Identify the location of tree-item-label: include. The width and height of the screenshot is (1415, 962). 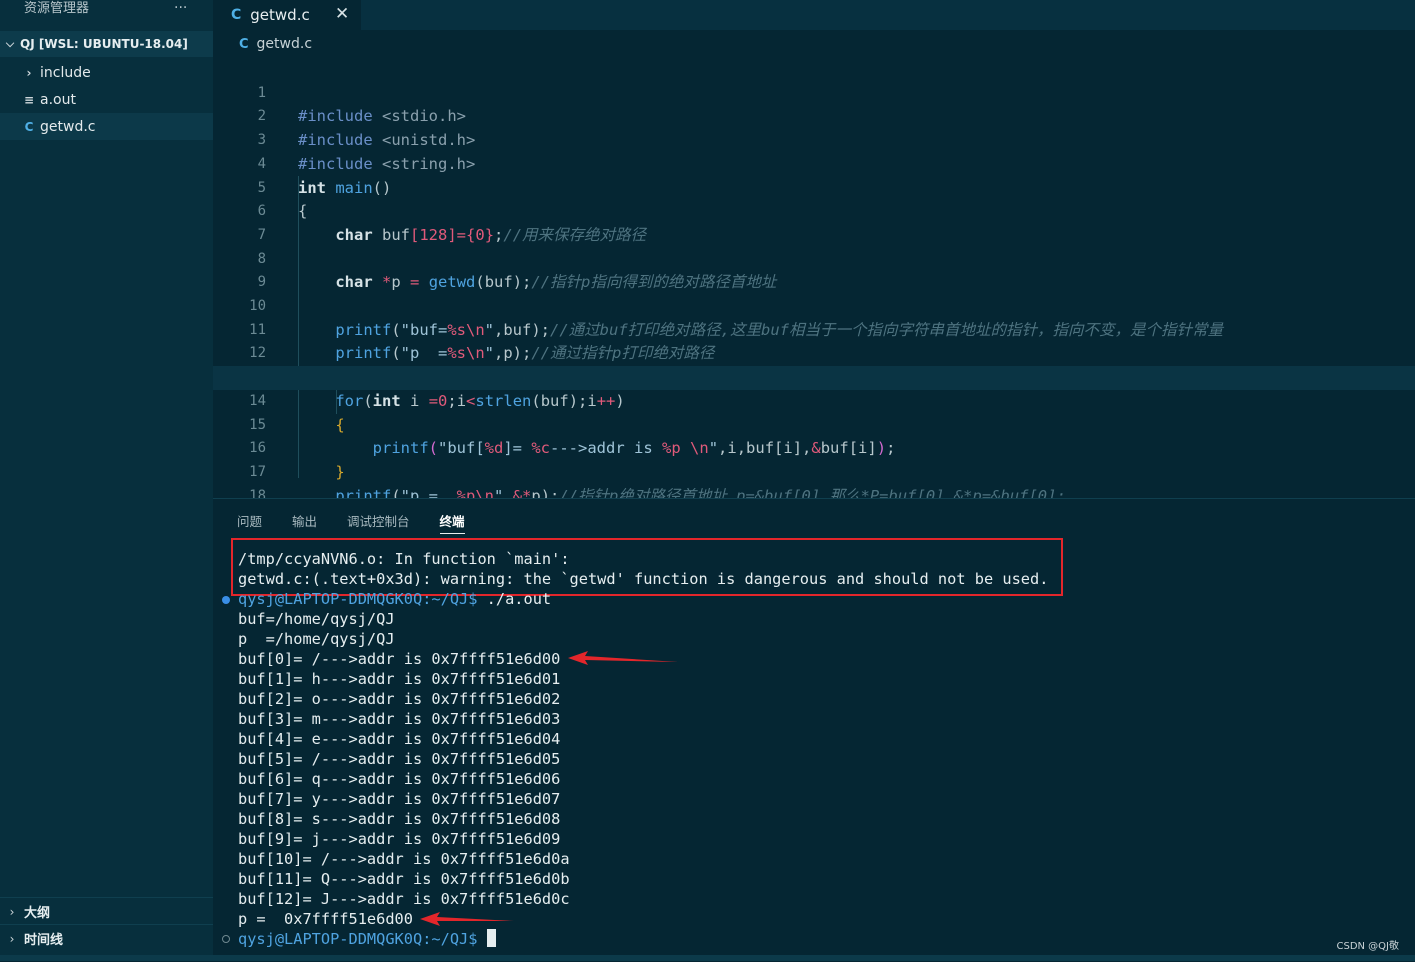
(65, 72).